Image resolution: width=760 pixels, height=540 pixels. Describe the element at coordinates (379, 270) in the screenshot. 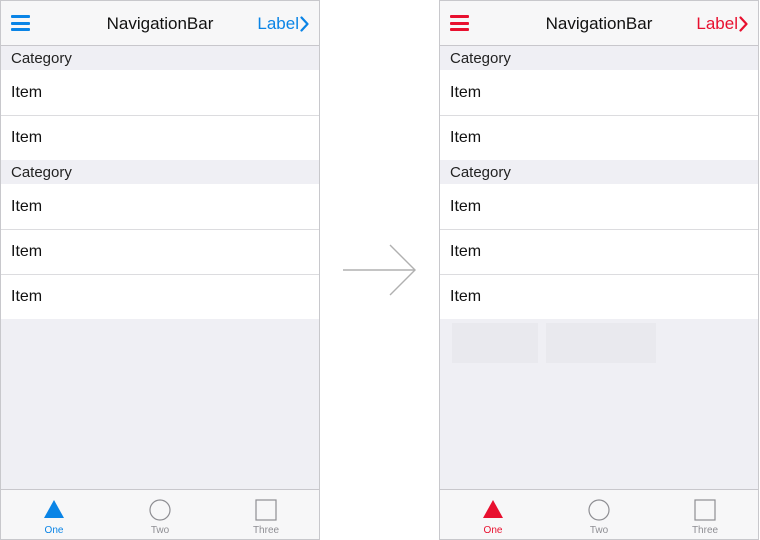

I see `arrow-right-icon` at that location.